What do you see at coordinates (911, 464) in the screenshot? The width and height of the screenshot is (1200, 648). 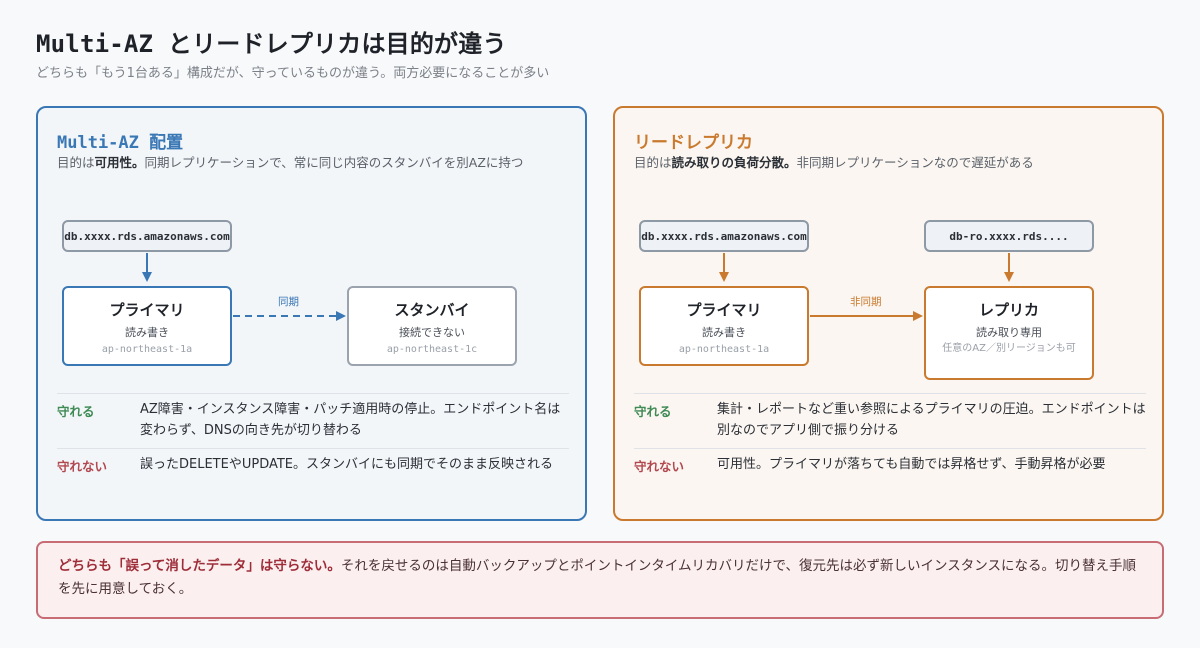 I see `not-protects-text: 可用性。プライマリが落ちても自動では昇格せず、手動昇格が必要` at bounding box center [911, 464].